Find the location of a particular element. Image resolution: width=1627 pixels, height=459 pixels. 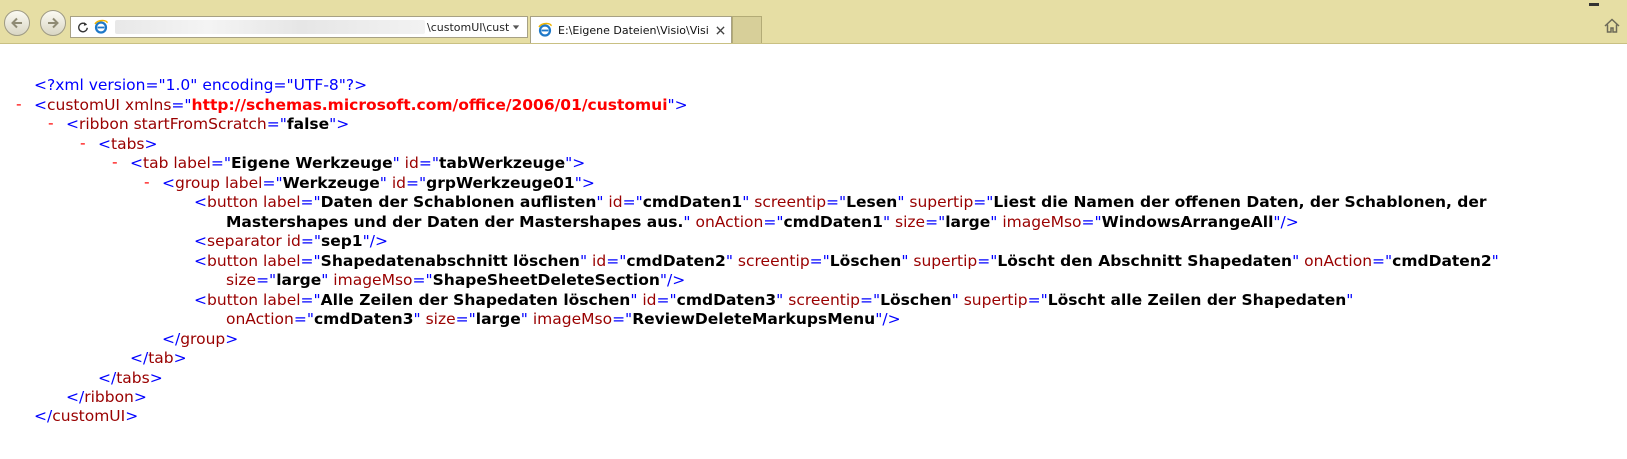

tag-name: button is located at coordinates (233, 261).